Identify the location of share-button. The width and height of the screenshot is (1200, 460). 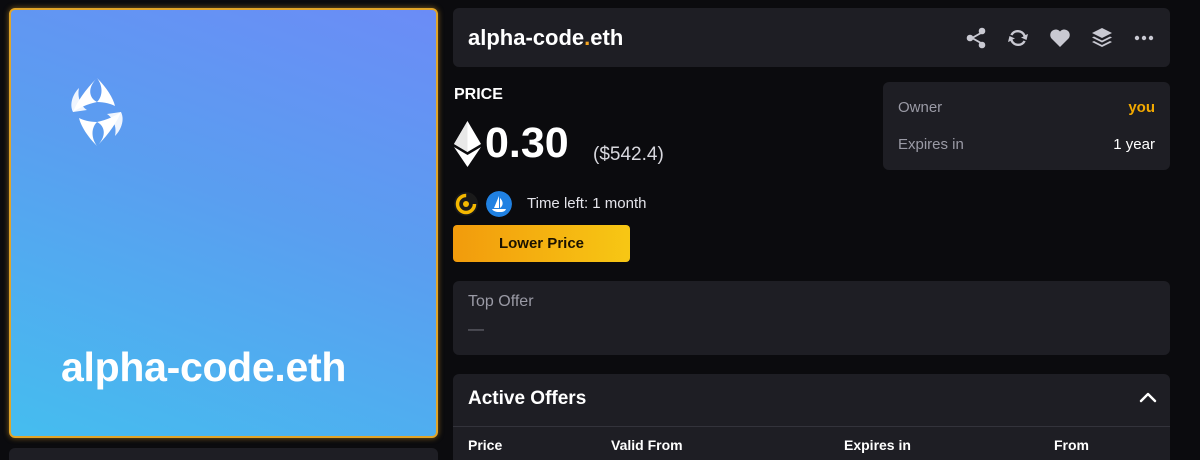
(976, 38).